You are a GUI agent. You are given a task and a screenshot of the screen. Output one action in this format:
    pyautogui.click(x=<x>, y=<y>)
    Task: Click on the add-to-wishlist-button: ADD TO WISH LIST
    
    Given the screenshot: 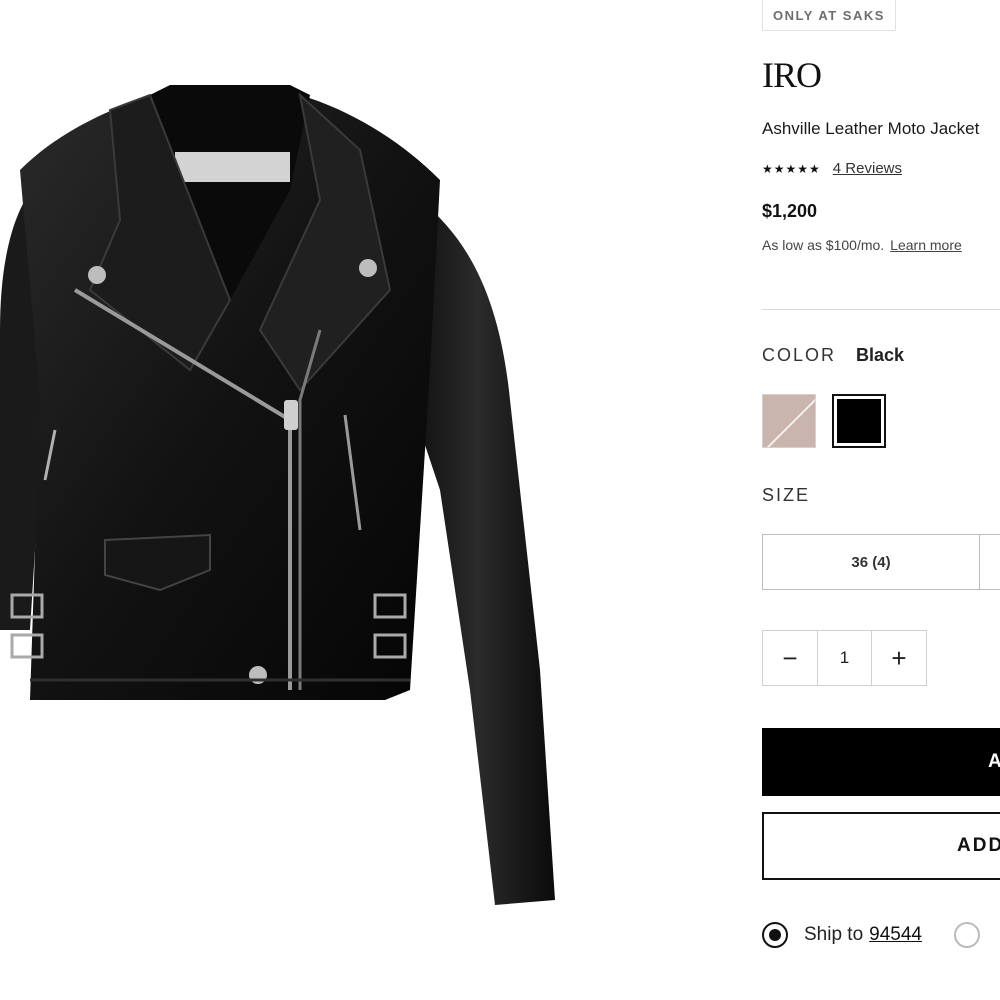 What is the action you would take?
    pyautogui.click(x=881, y=846)
    